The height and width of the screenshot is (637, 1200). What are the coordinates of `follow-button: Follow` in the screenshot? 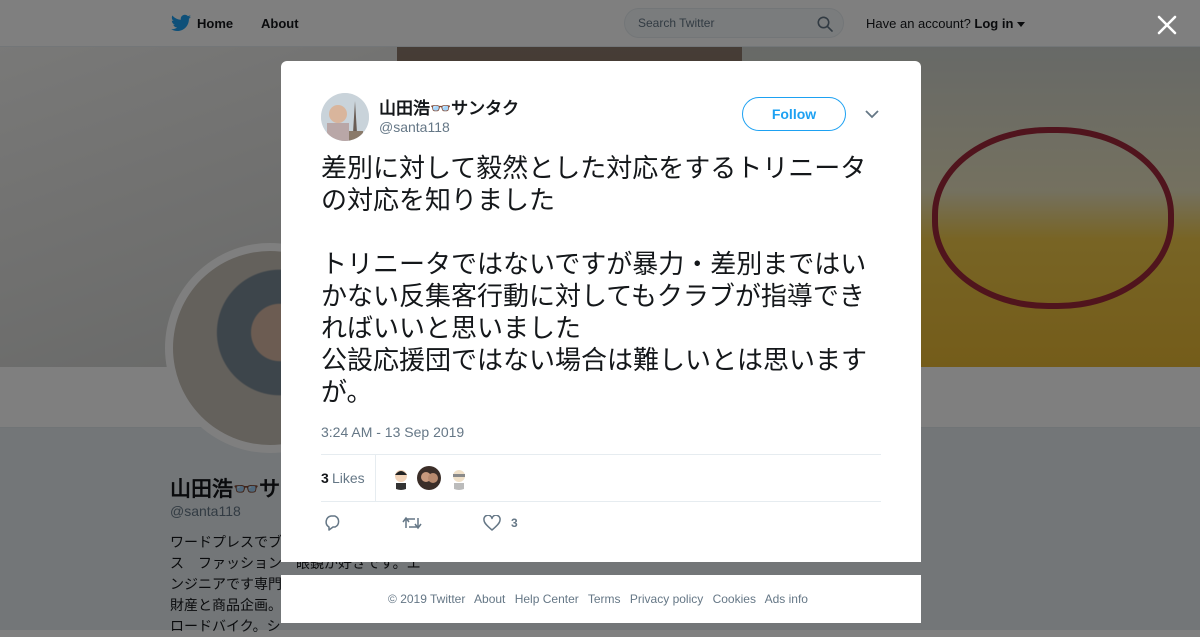 It's located at (794, 114).